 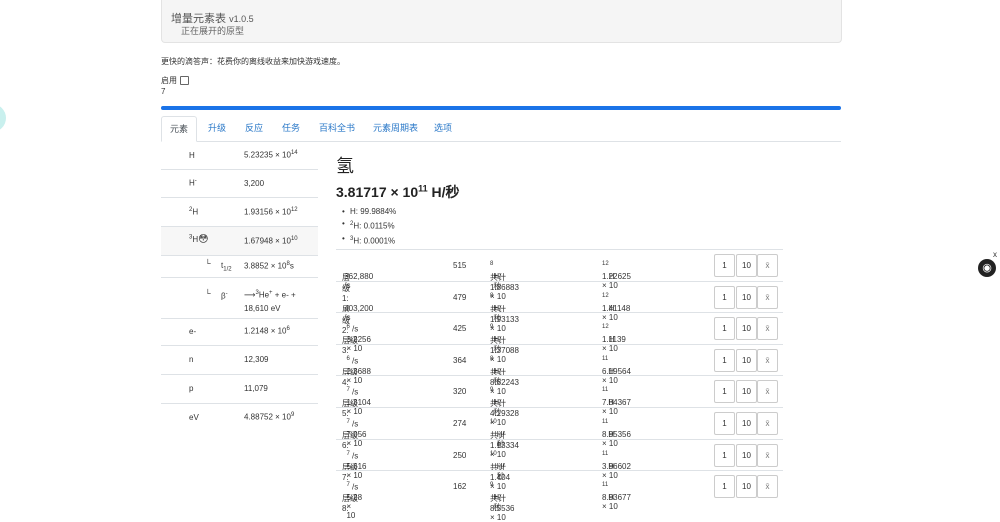 I want to click on tab-options: 选项, so click(x=443, y=128).